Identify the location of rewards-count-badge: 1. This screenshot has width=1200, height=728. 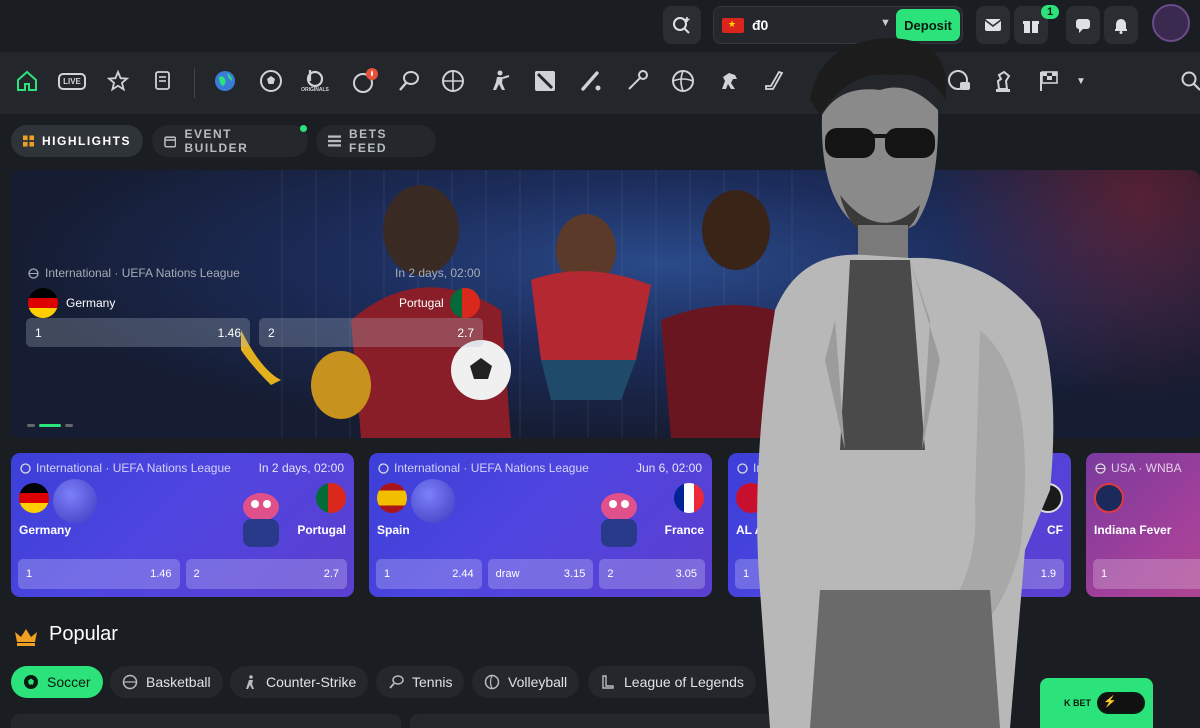
(1050, 12).